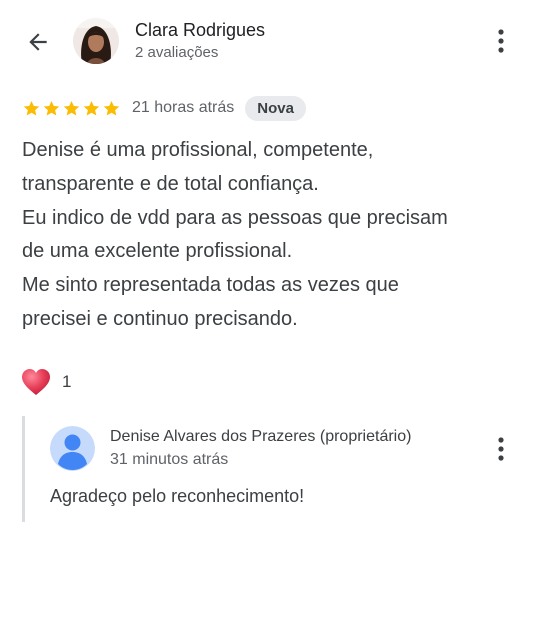  I want to click on reviewer-name: Clara Rodrigues, so click(200, 30).